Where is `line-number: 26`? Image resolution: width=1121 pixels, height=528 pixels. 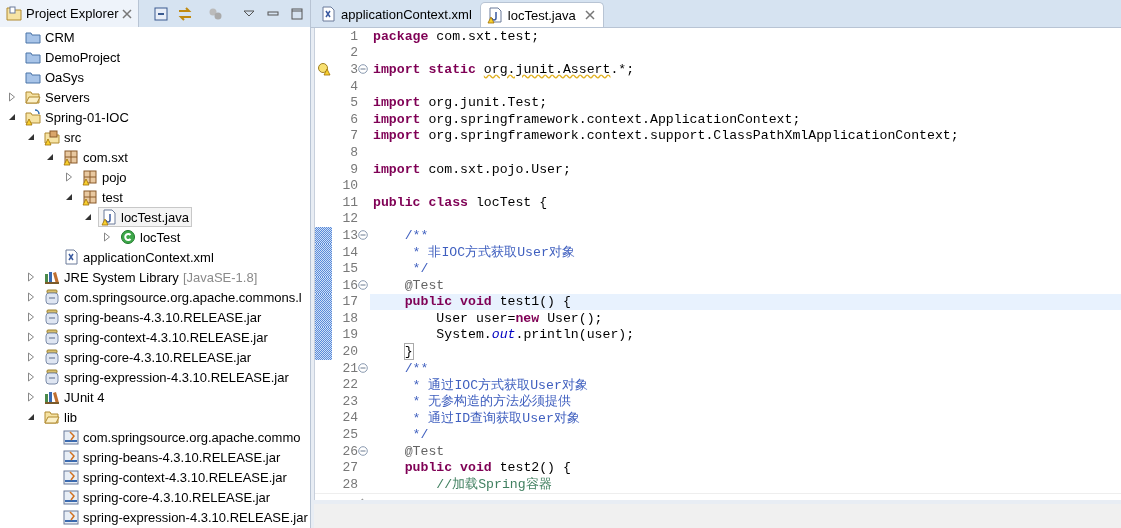 line-number: 26 is located at coordinates (349, 451).